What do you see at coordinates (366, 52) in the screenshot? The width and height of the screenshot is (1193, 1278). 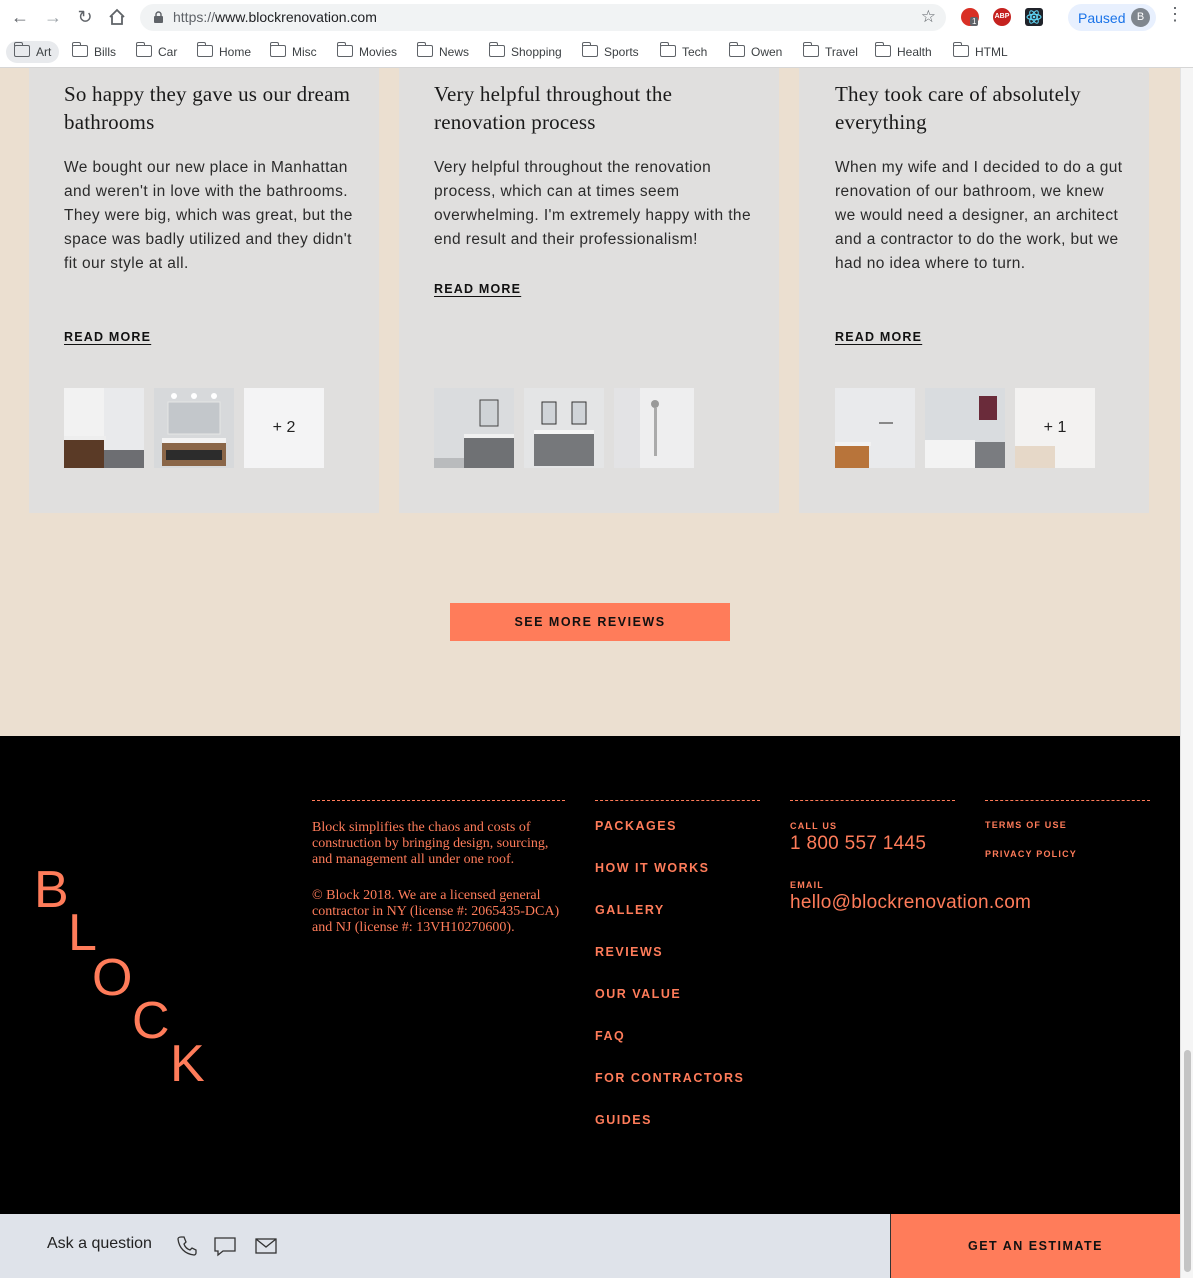 I see `bookmark-movies: Movies` at bounding box center [366, 52].